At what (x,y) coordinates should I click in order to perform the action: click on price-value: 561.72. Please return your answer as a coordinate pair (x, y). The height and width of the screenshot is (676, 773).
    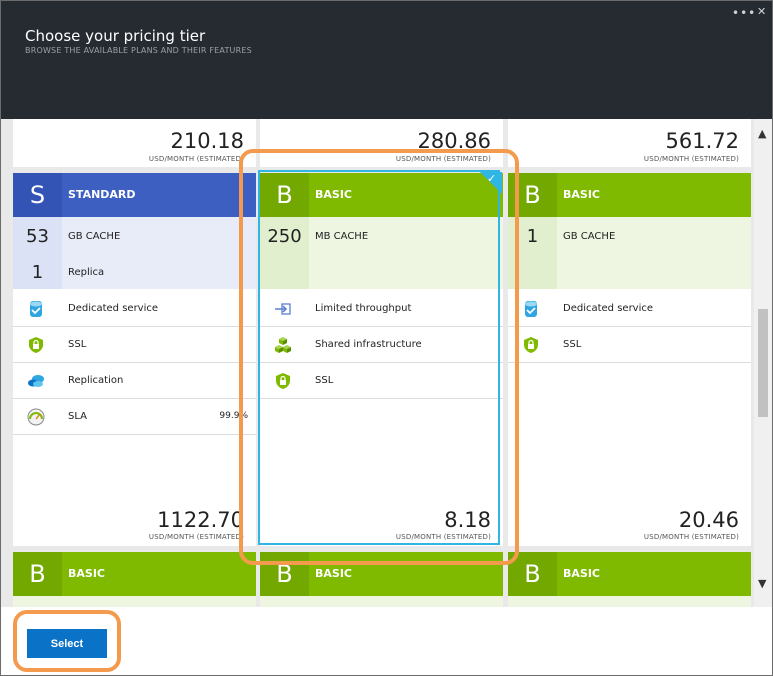
    Looking at the image, I should click on (702, 141).